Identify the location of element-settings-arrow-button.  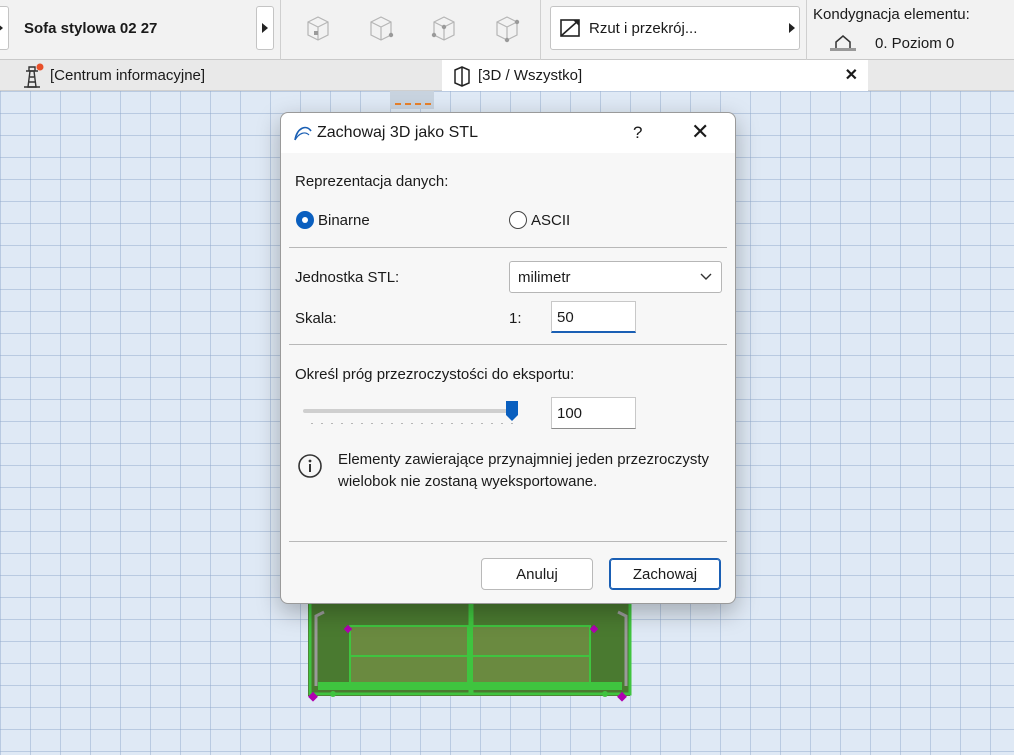
(265, 28).